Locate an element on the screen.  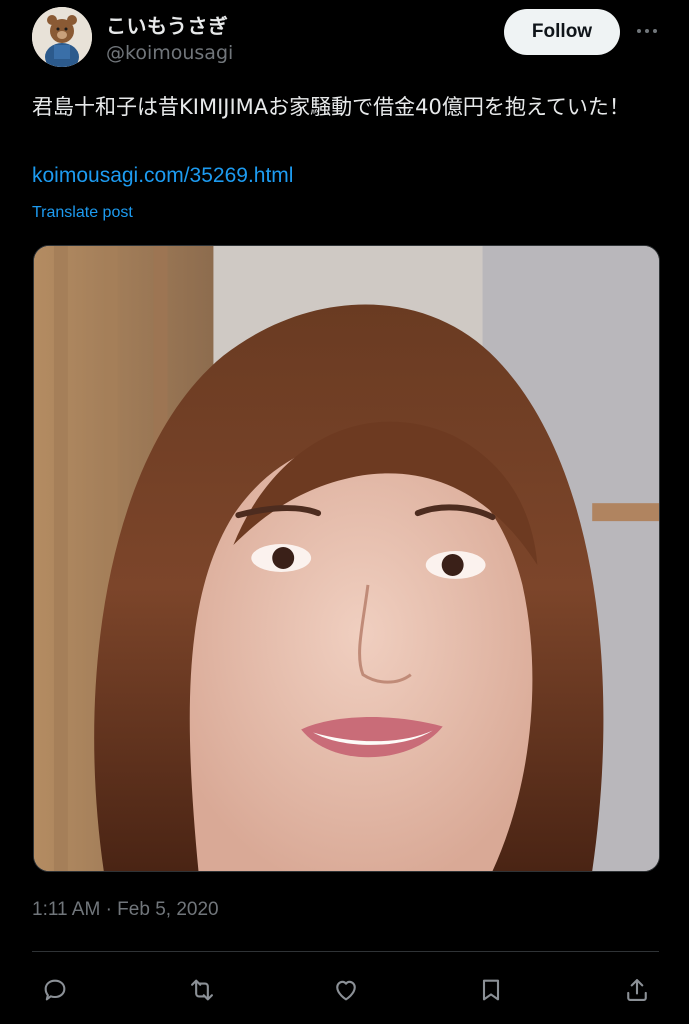
follow-button: Follow is located at coordinates (562, 32).